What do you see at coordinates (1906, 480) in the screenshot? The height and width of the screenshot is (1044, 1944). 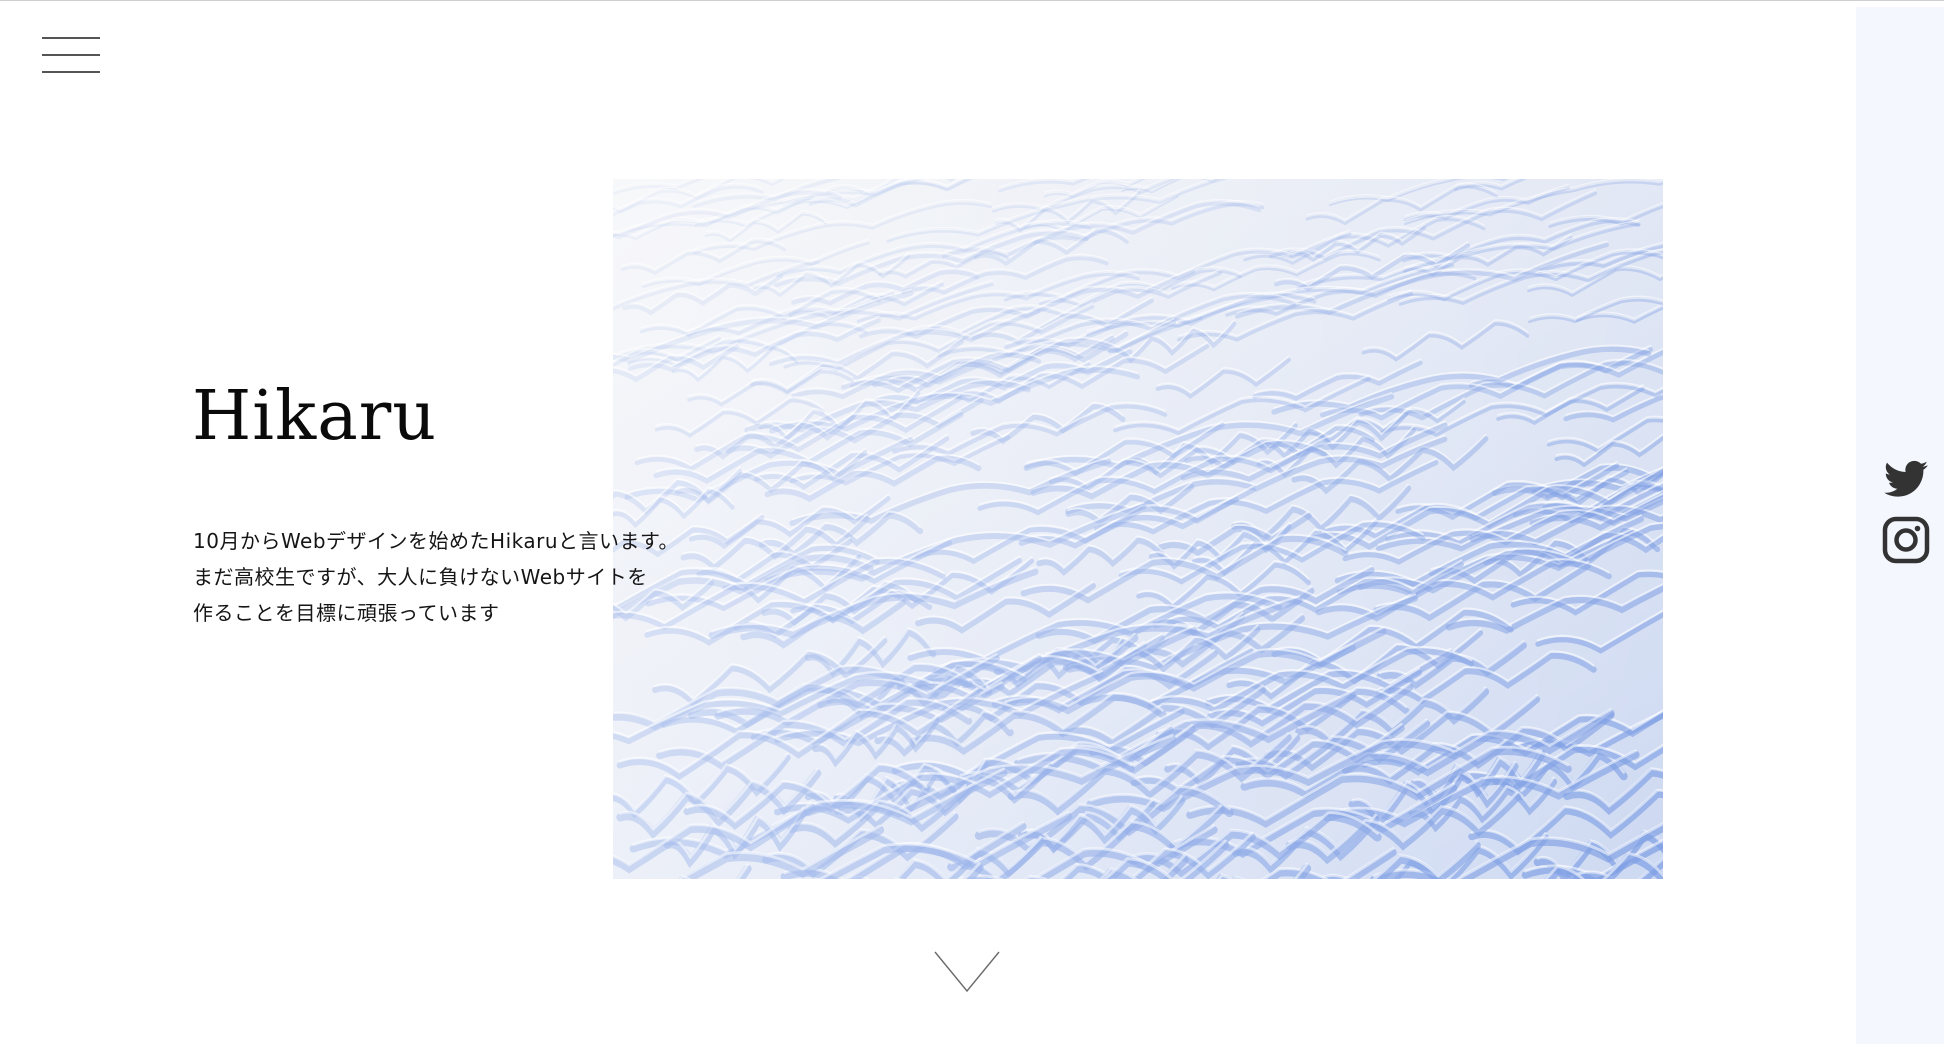 I see `twitter-icon` at bounding box center [1906, 480].